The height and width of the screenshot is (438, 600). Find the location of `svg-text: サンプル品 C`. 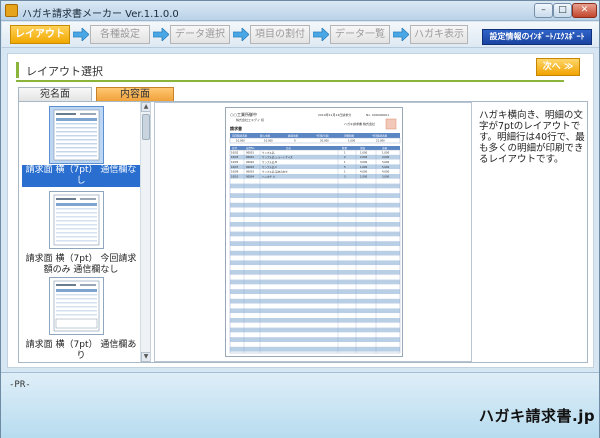

svg-text: サンプル品 C is located at coordinates (269, 167).